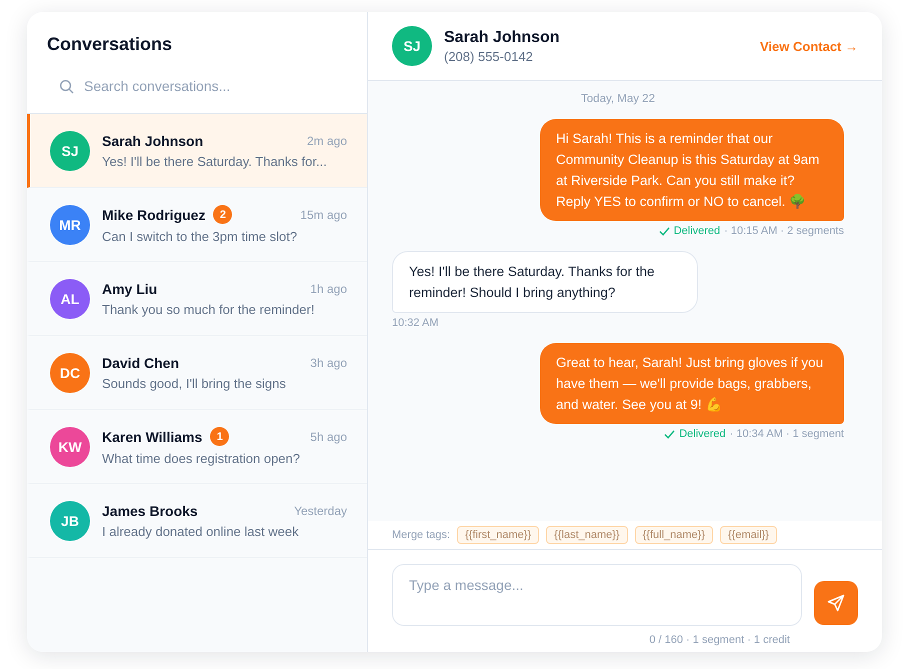 The height and width of the screenshot is (669, 909). I want to click on send-icon, so click(836, 603).